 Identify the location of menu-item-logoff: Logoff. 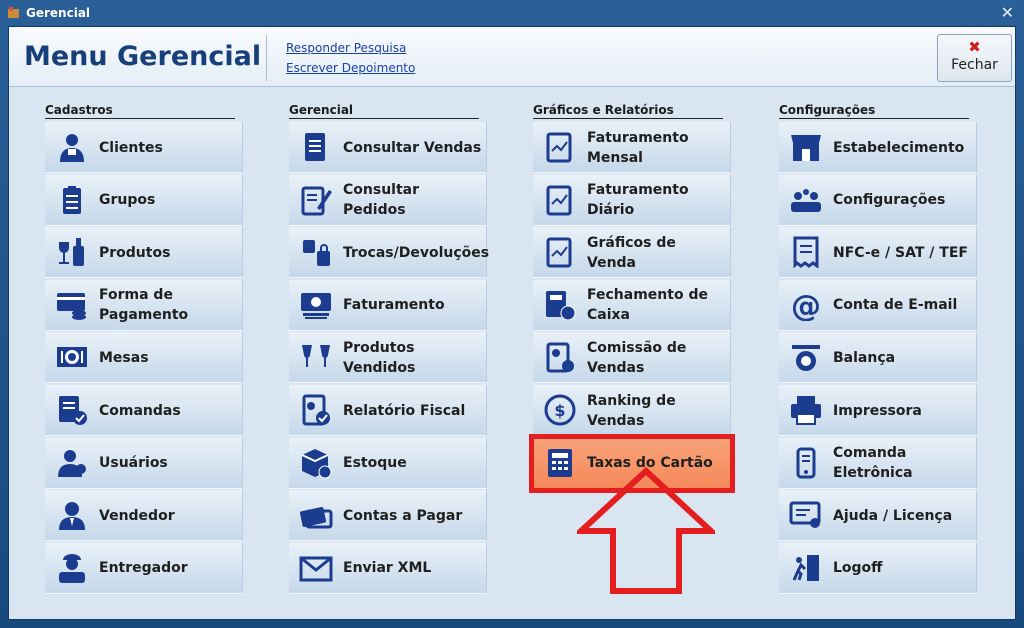
(878, 568).